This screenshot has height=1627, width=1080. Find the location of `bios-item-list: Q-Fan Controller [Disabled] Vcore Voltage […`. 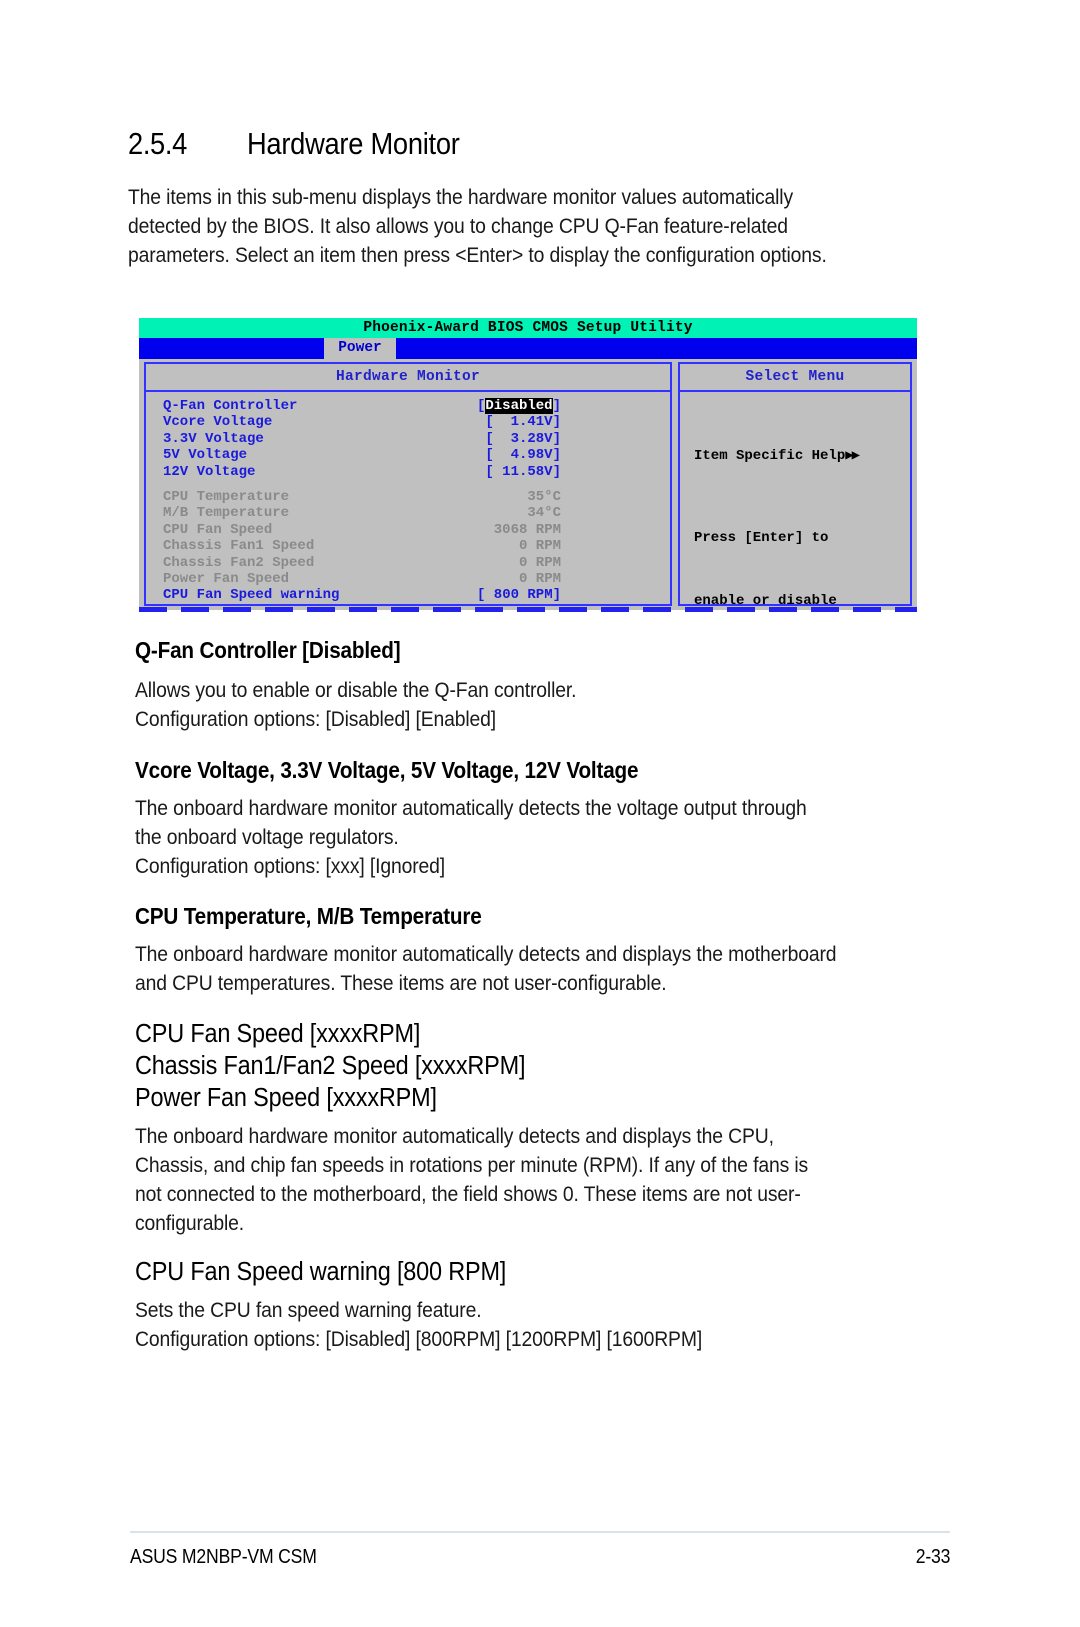

bios-item-list: Q-Fan Controller [Disabled] Vcore Voltage [… is located at coordinates (408, 498).